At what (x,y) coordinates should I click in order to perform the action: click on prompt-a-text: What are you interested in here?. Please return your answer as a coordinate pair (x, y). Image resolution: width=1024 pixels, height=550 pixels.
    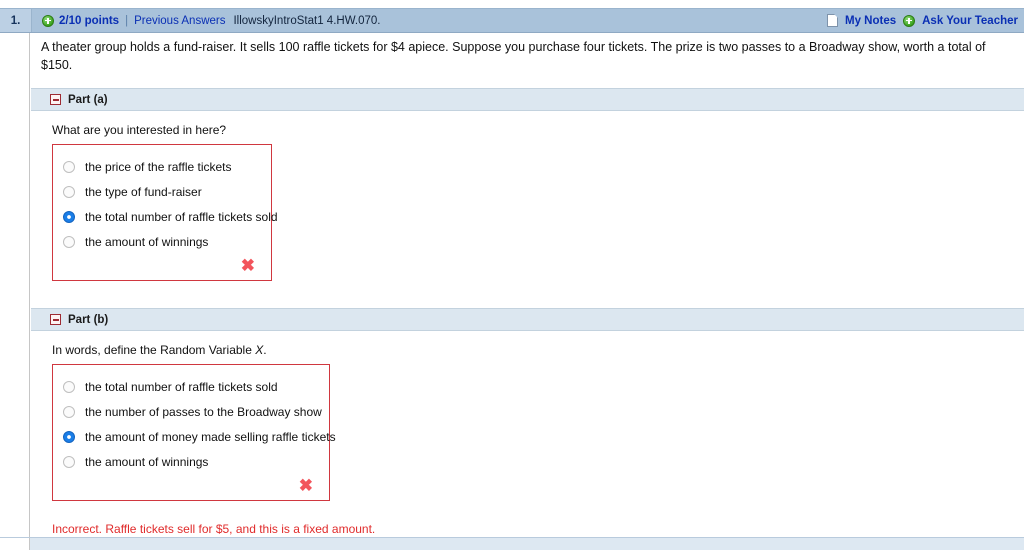
    Looking at the image, I should click on (139, 130).